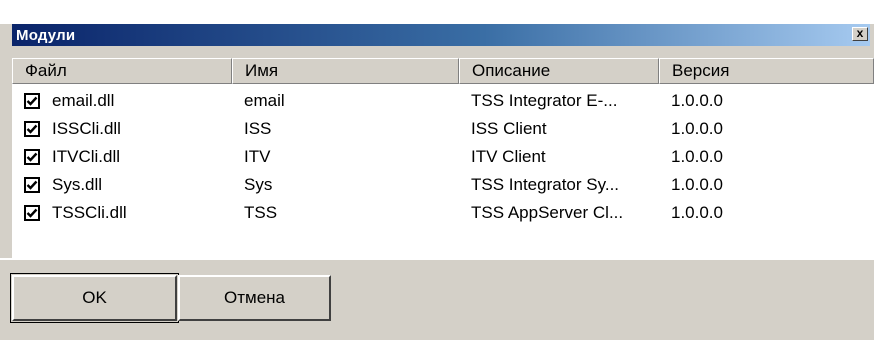 The width and height of the screenshot is (874, 340). I want to click on file-cell: TSSCli.dll, so click(122, 213).